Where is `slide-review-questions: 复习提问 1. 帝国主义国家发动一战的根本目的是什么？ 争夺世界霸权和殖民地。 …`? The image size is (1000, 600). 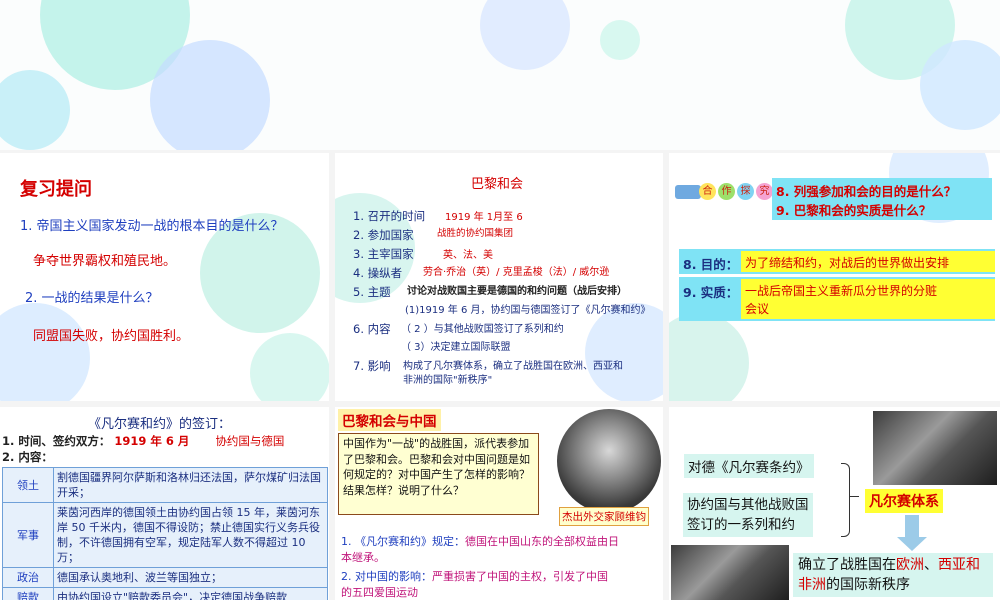
slide-review-questions: 复习提问 1. 帝国主义国家发动一战的根本目的是什么？ 争夺世界霸权和殖民地。 … is located at coordinates (164, 277).